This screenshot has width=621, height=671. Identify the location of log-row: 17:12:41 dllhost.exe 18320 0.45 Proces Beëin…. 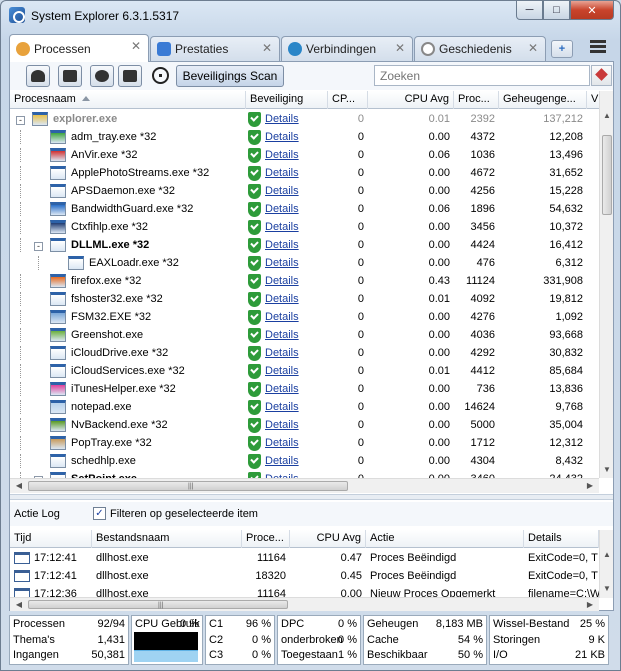
(304, 576).